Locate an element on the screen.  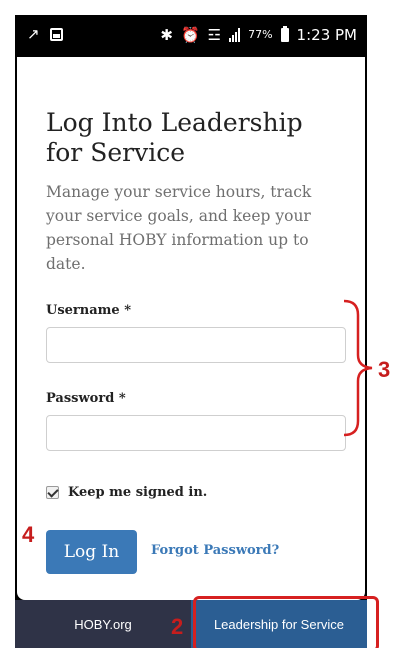
status-bar-left: ↗ is located at coordinates (45, 34).